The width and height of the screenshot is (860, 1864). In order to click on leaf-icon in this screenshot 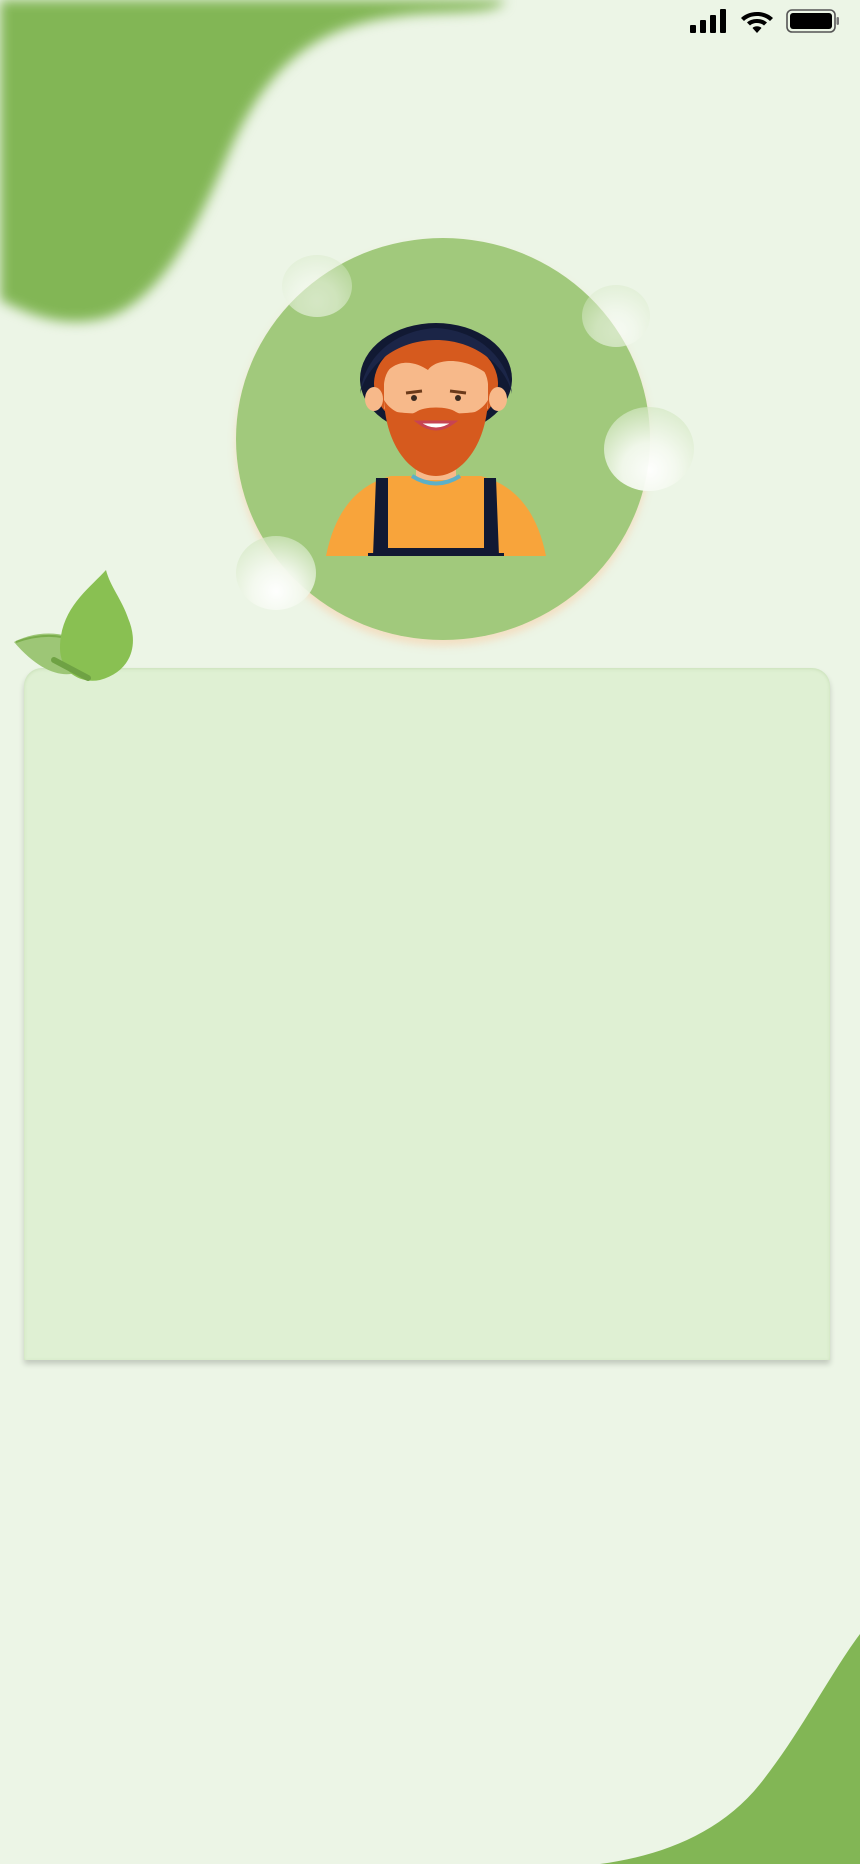, I will do `click(73, 625)`.